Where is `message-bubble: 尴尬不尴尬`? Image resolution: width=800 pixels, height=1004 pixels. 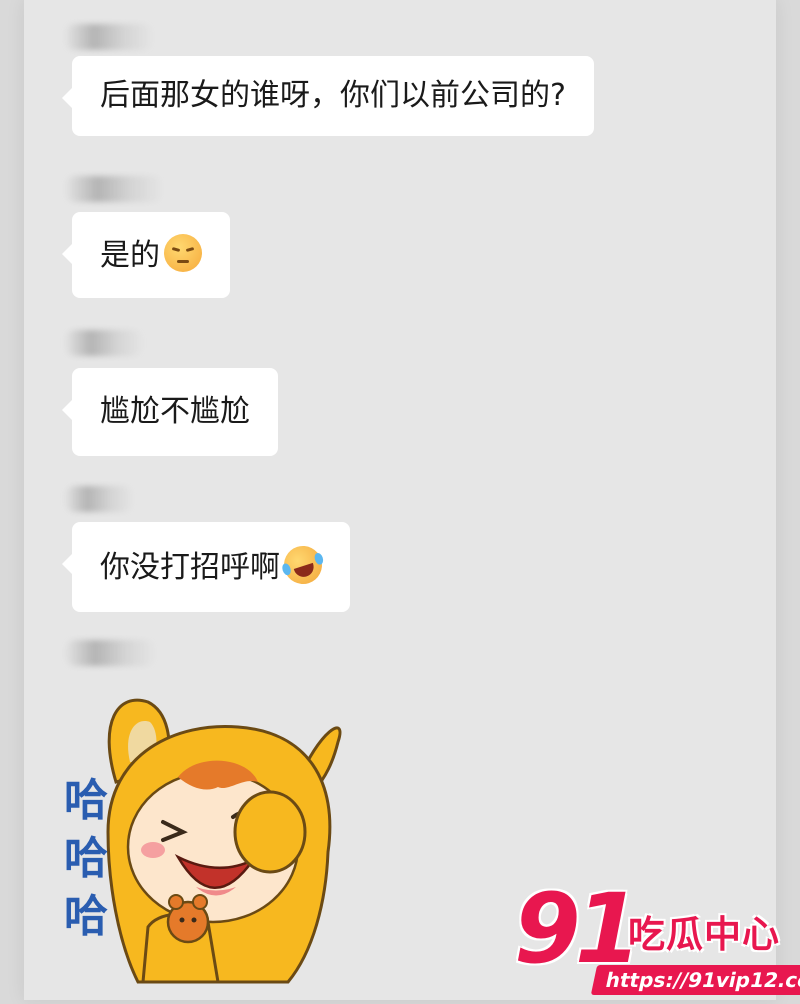 message-bubble: 尴尬不尴尬 is located at coordinates (170, 412).